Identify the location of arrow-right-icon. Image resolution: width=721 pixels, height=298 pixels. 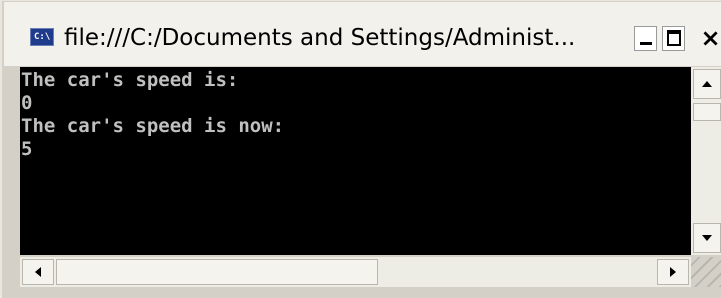
(673, 272).